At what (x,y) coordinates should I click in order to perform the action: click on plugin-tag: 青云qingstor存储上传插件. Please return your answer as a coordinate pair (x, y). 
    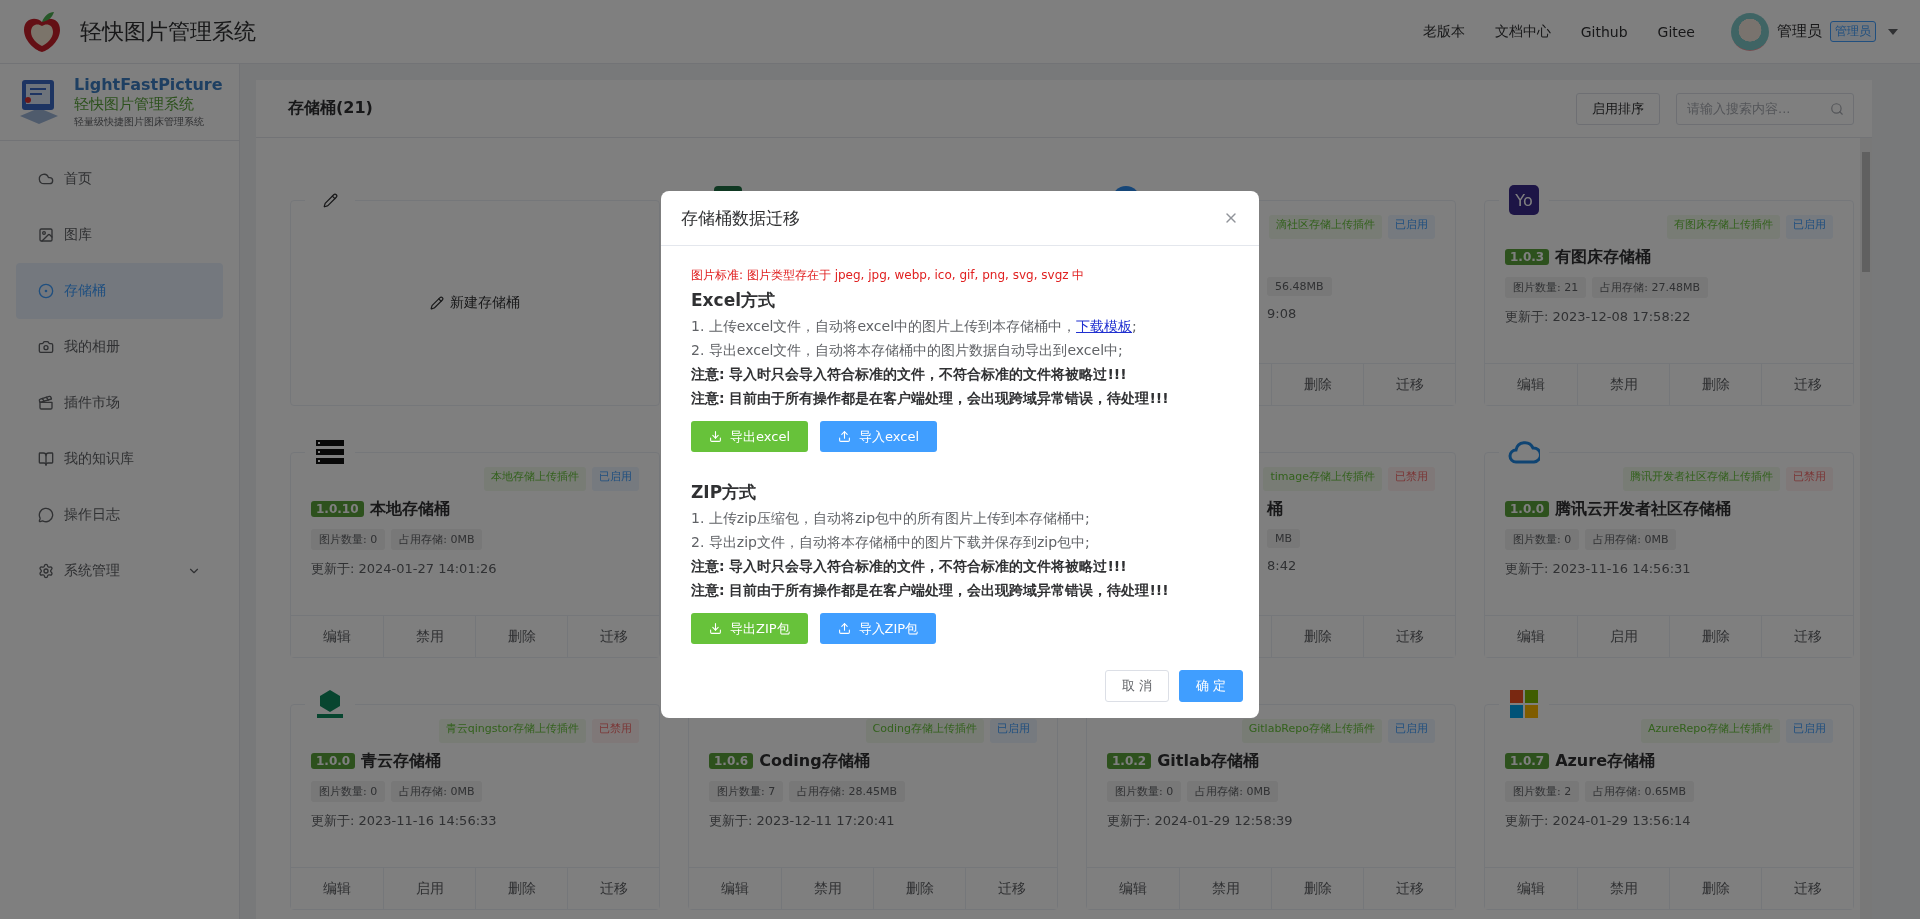
    Looking at the image, I should click on (512, 731).